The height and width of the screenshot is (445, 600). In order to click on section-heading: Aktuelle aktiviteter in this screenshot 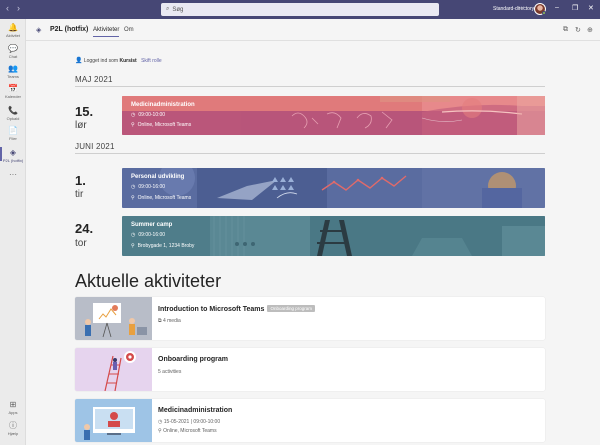, I will do `click(148, 281)`.